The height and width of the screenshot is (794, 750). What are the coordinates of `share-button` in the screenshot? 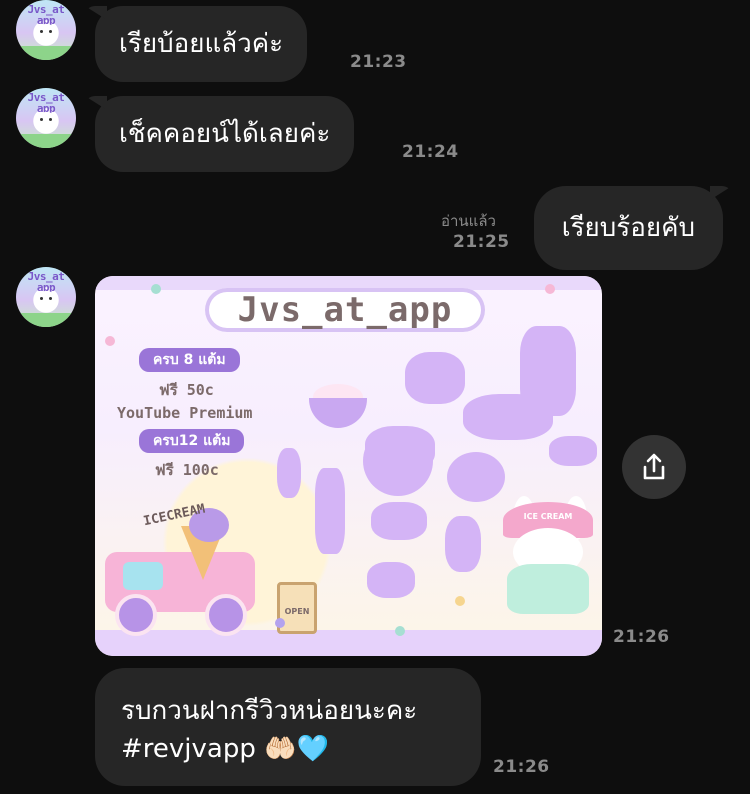 It's located at (654, 467).